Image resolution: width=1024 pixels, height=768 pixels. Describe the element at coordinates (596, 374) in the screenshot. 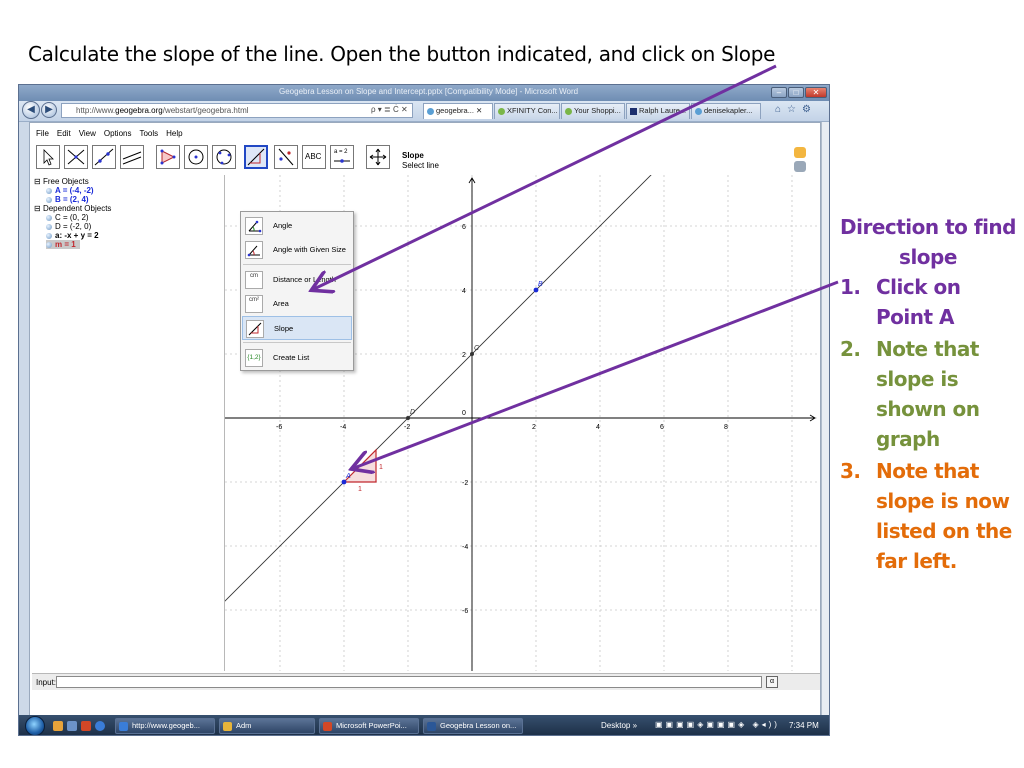

I see `arrow-to-point-a` at that location.